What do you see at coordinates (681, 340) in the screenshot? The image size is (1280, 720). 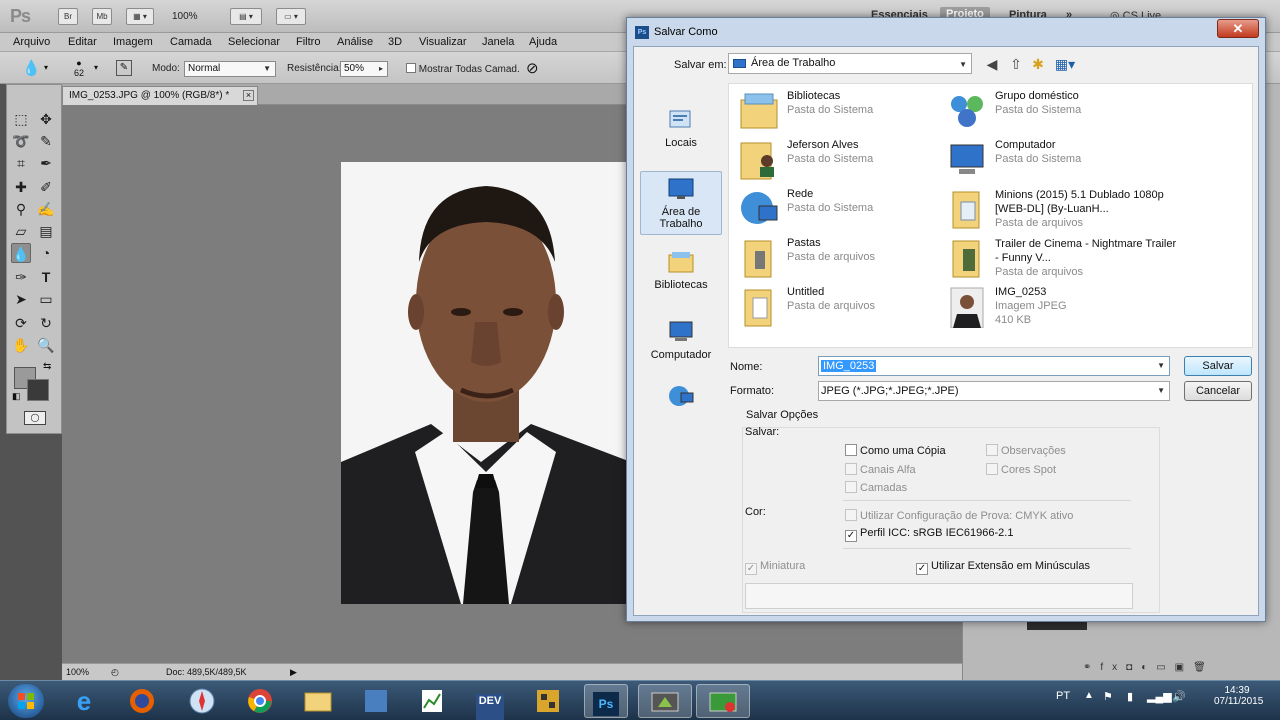 I see `place-computer: Computador` at bounding box center [681, 340].